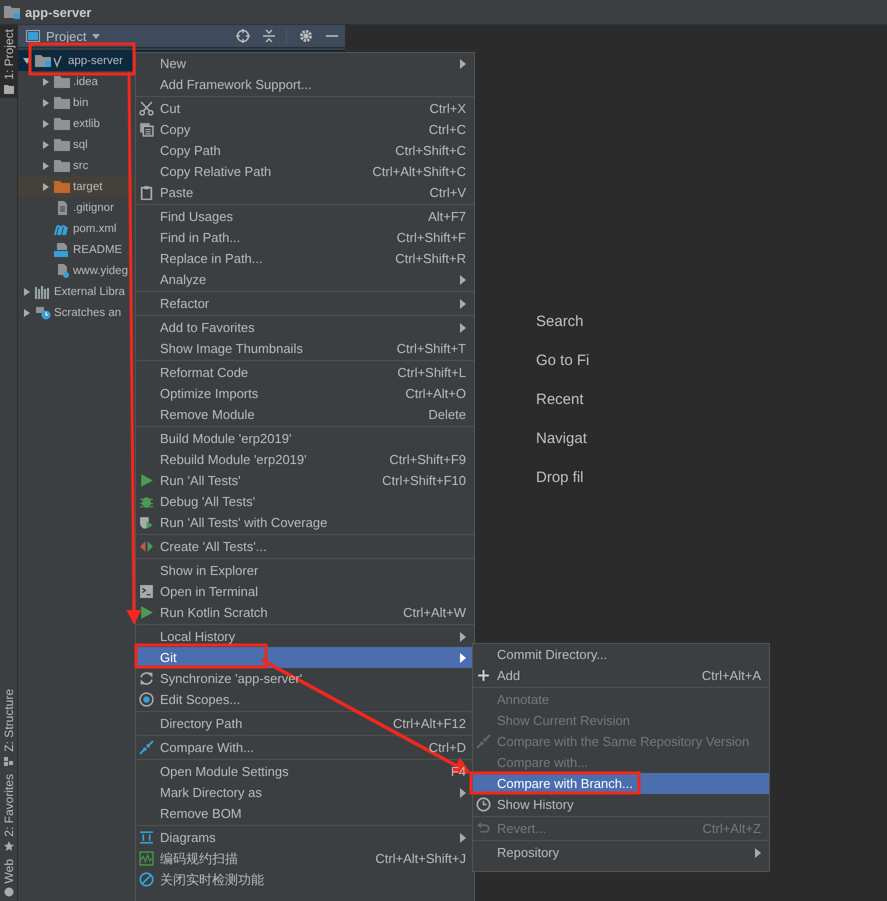 The width and height of the screenshot is (887, 901). What do you see at coordinates (305, 108) in the screenshot?
I see `menu-item: Cut Ctrl+X` at bounding box center [305, 108].